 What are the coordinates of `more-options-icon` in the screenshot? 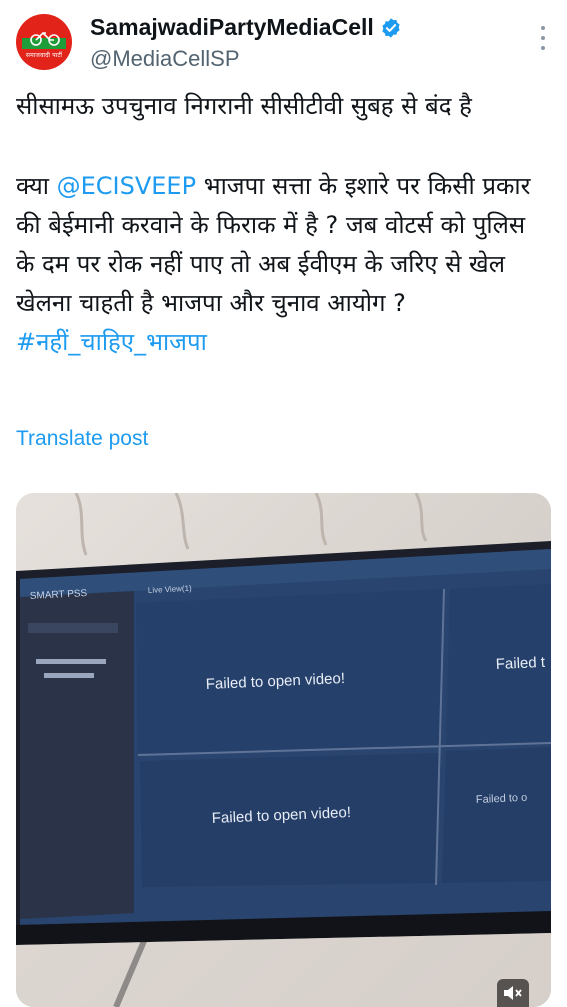 It's located at (543, 38).